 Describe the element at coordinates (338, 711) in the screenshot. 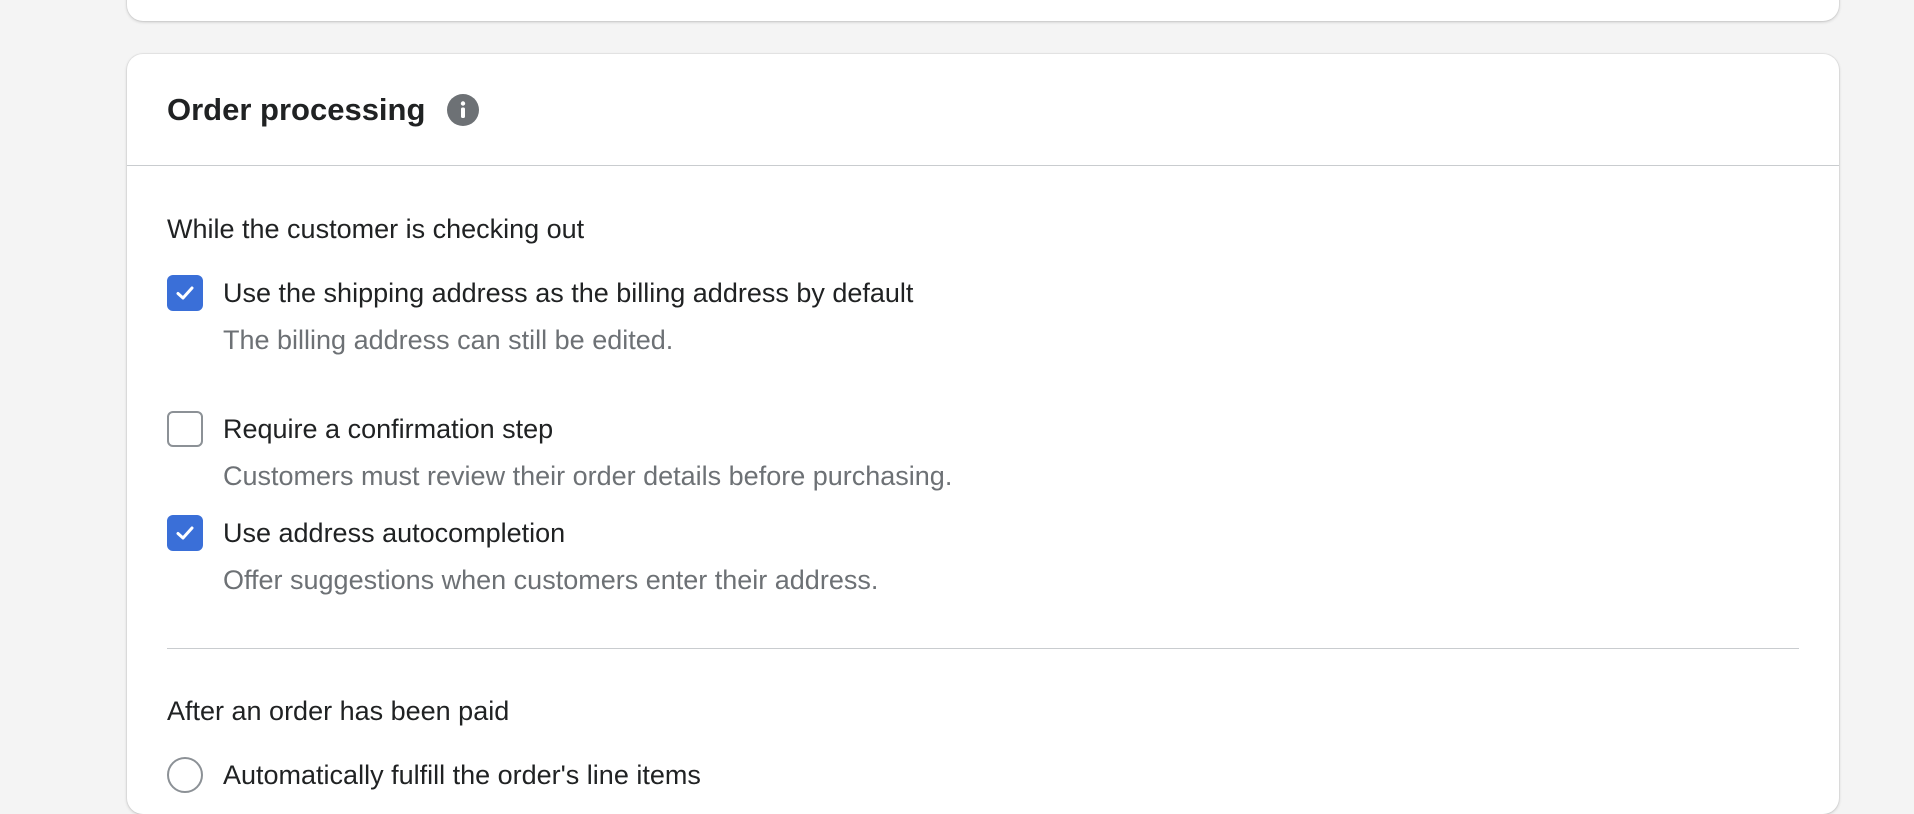

I see `paid-section-heading: After an order has been paid` at that location.